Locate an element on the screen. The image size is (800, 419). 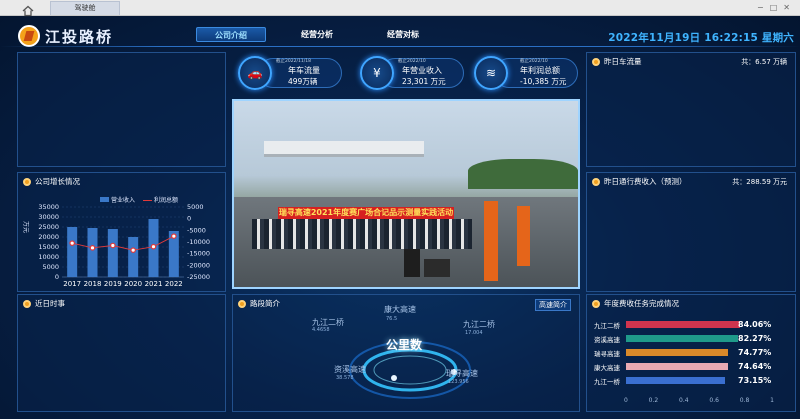
y-tick-label: 0 is located at coordinates (57, 277).